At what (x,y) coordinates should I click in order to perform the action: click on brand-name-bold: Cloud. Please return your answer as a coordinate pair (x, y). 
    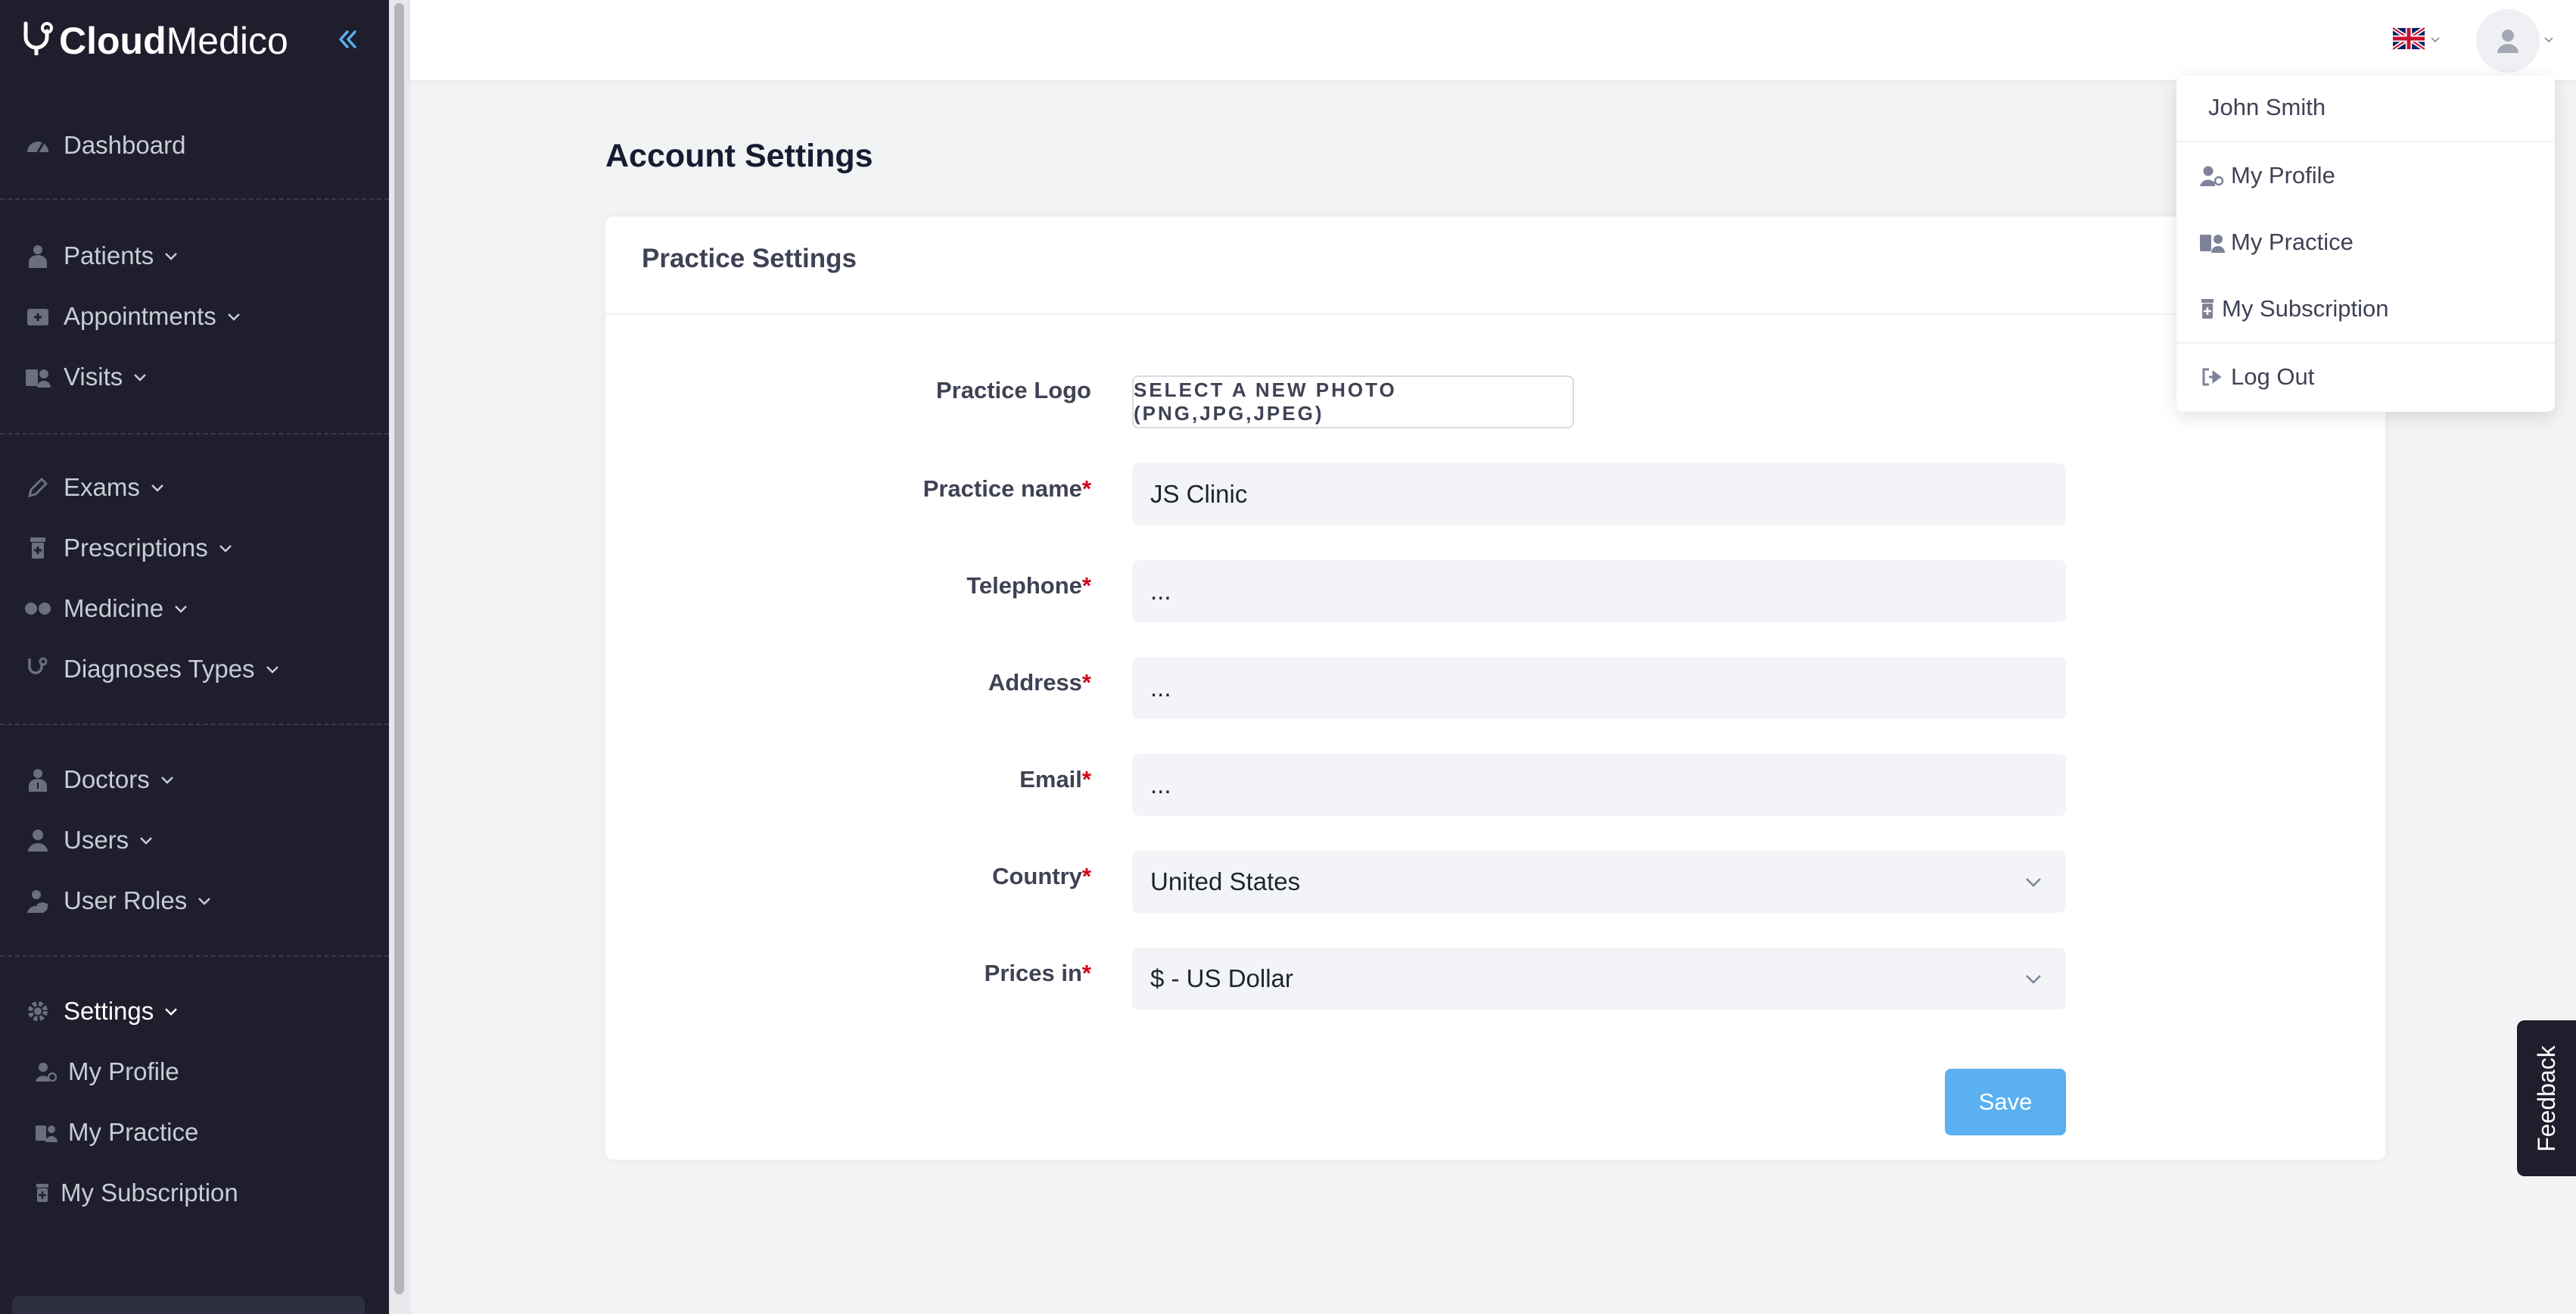
    Looking at the image, I should click on (112, 41).